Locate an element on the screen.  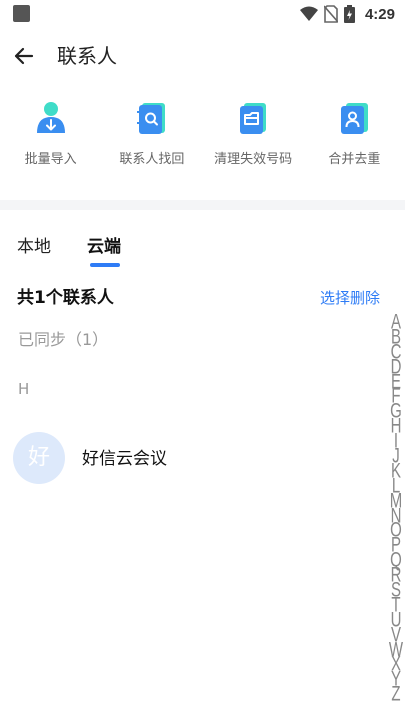
import-user-icon is located at coordinates (50, 117).